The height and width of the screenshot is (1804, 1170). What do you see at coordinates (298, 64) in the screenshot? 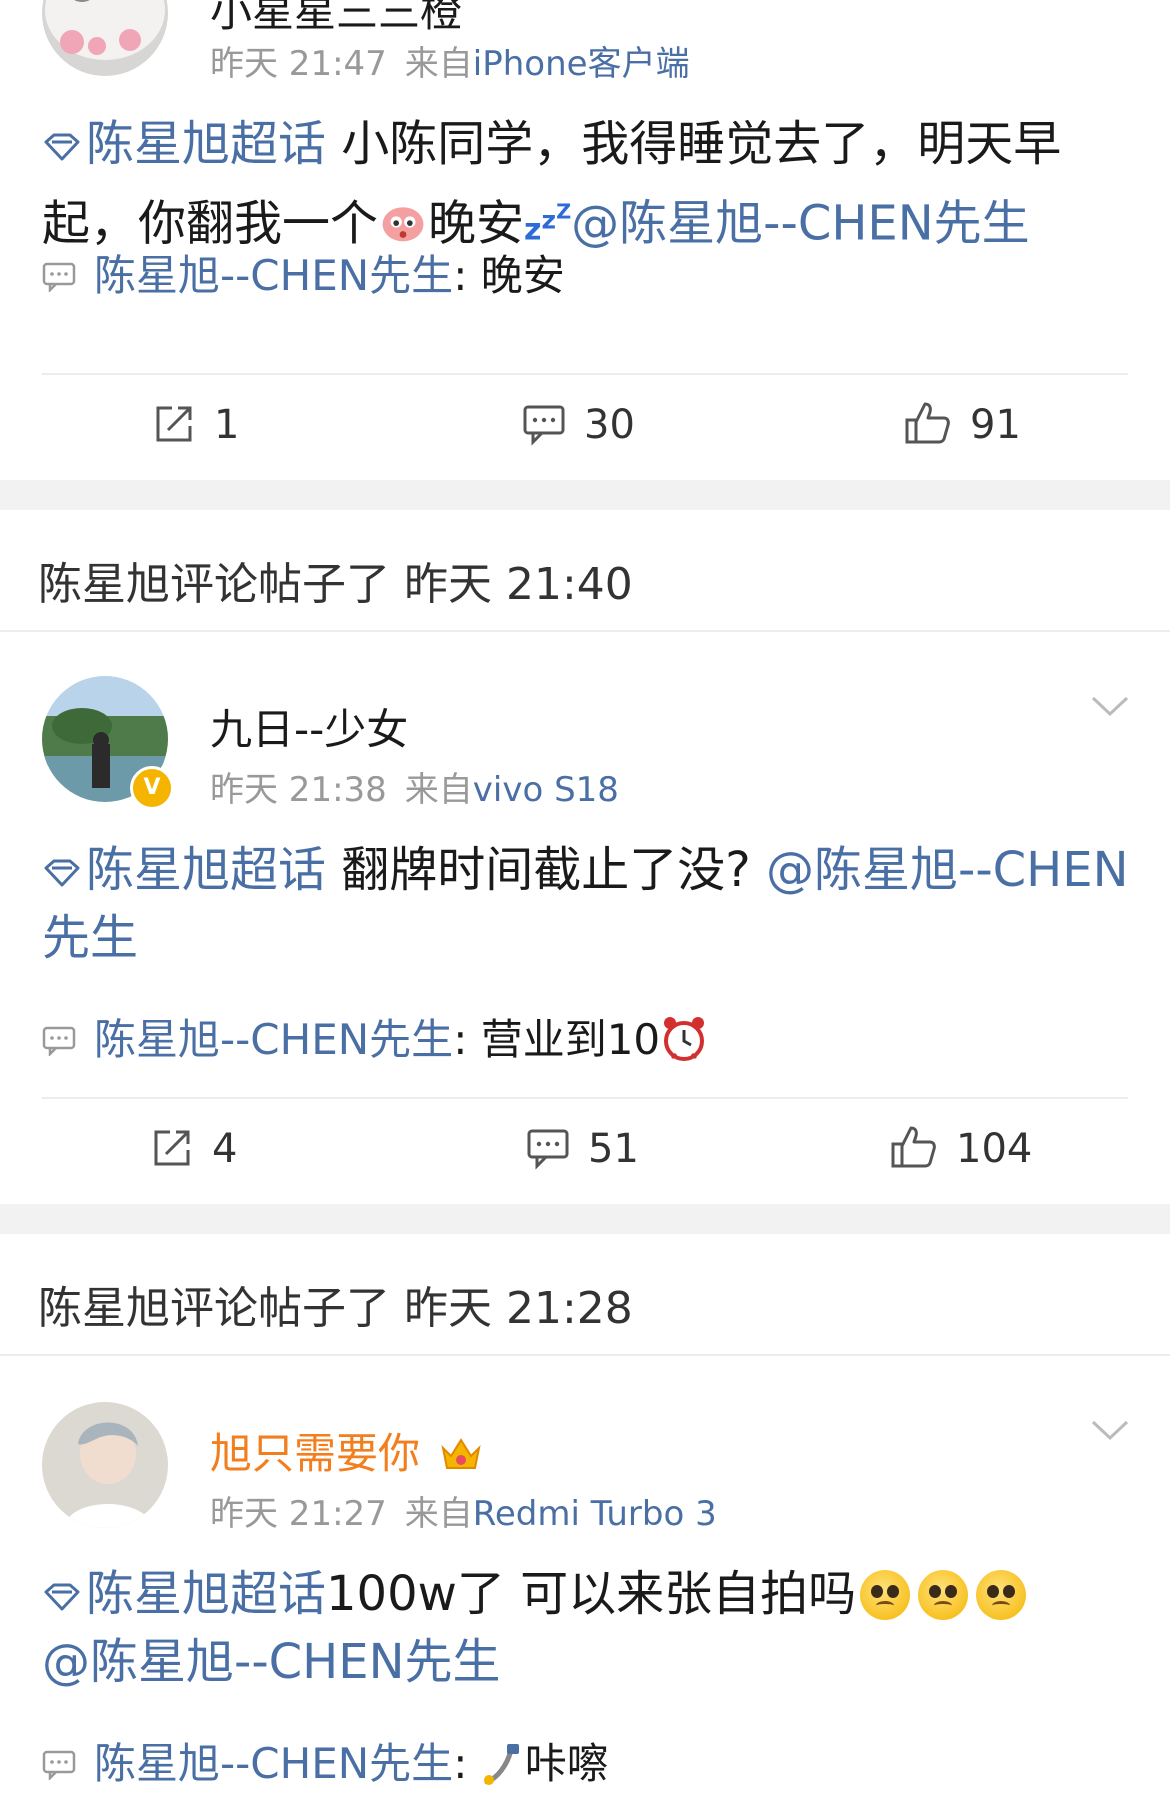
I see `post-time: 昨天 21:47` at bounding box center [298, 64].